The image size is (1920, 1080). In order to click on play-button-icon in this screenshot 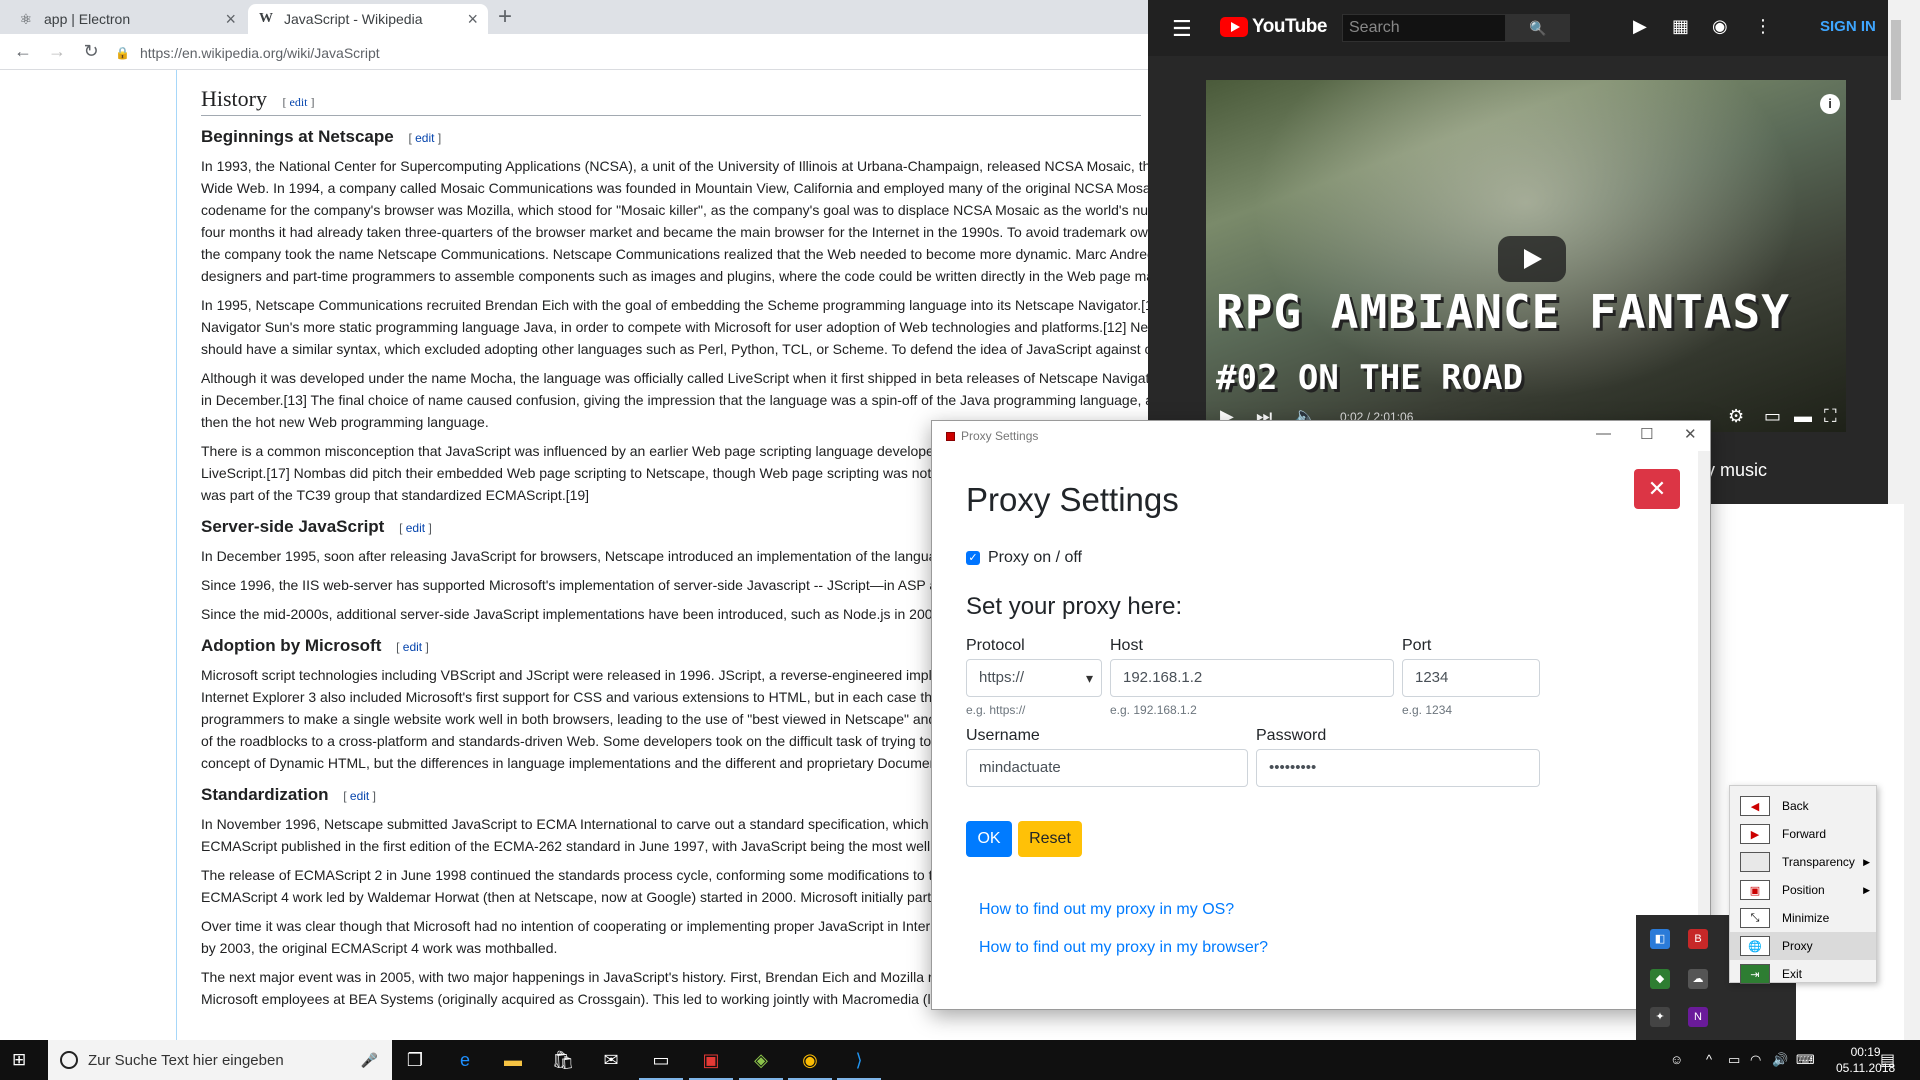, I will do `click(1532, 259)`.